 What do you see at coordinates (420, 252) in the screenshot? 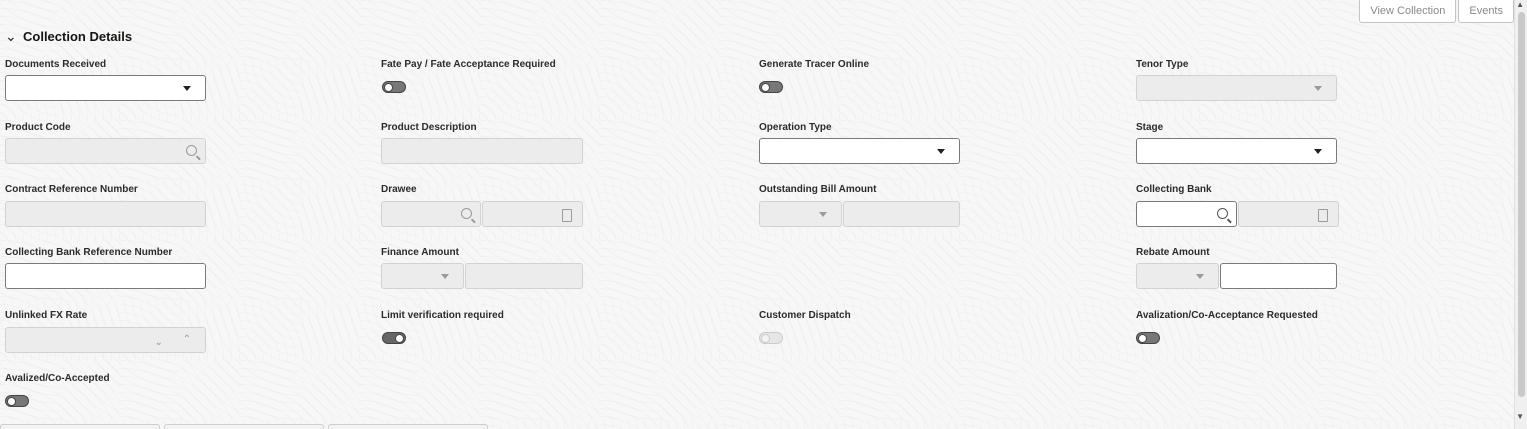
I see `finance-amount-label: Finance Amount` at bounding box center [420, 252].